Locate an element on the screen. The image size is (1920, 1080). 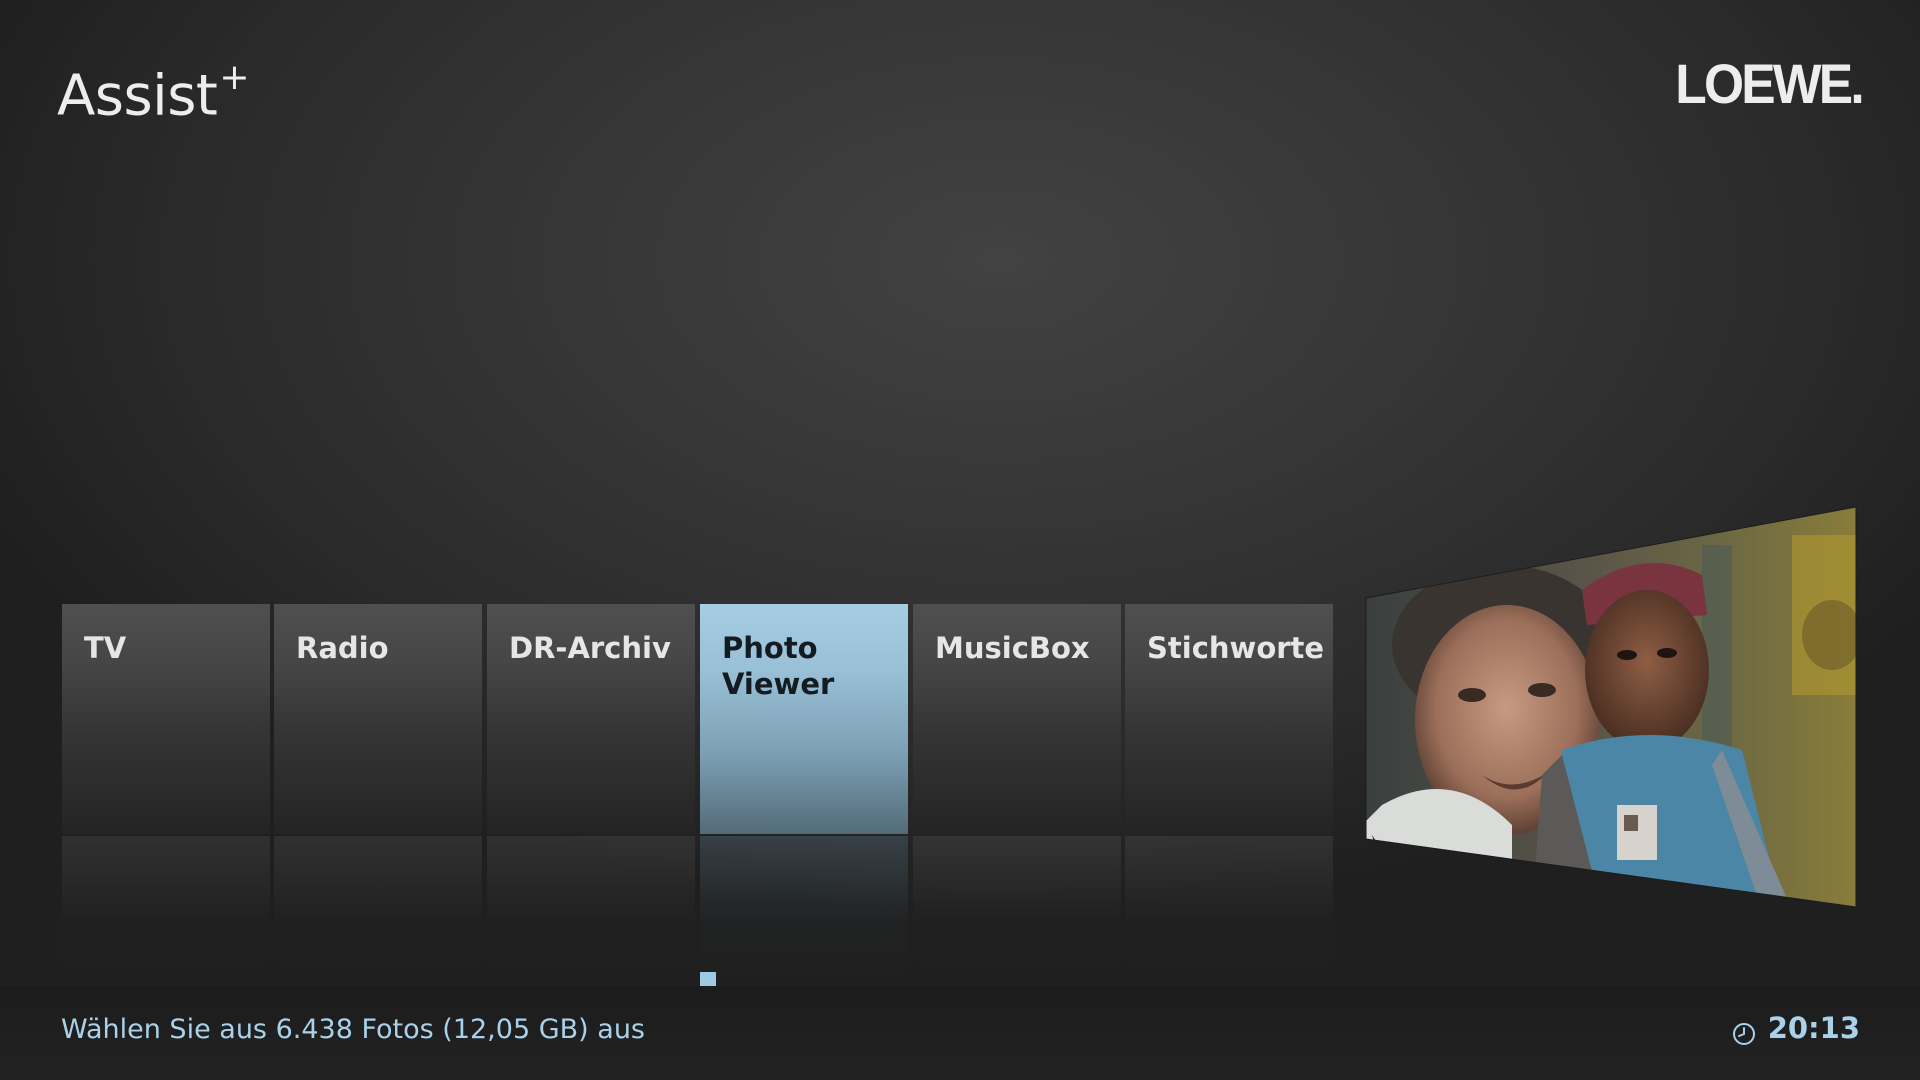
app-title-text: Assist is located at coordinates (137, 96).